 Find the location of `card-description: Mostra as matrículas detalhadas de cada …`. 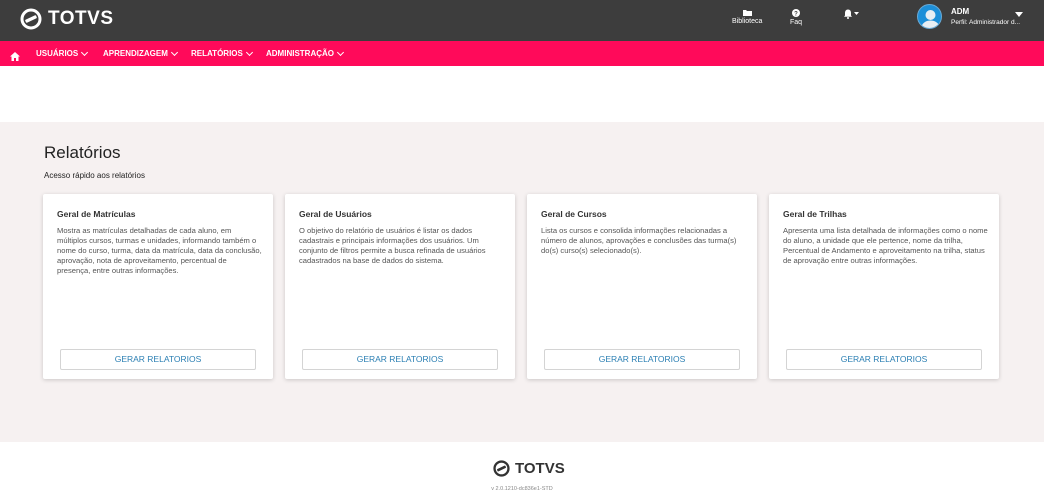

card-description: Mostra as matrículas detalhadas de cada … is located at coordinates (159, 250).